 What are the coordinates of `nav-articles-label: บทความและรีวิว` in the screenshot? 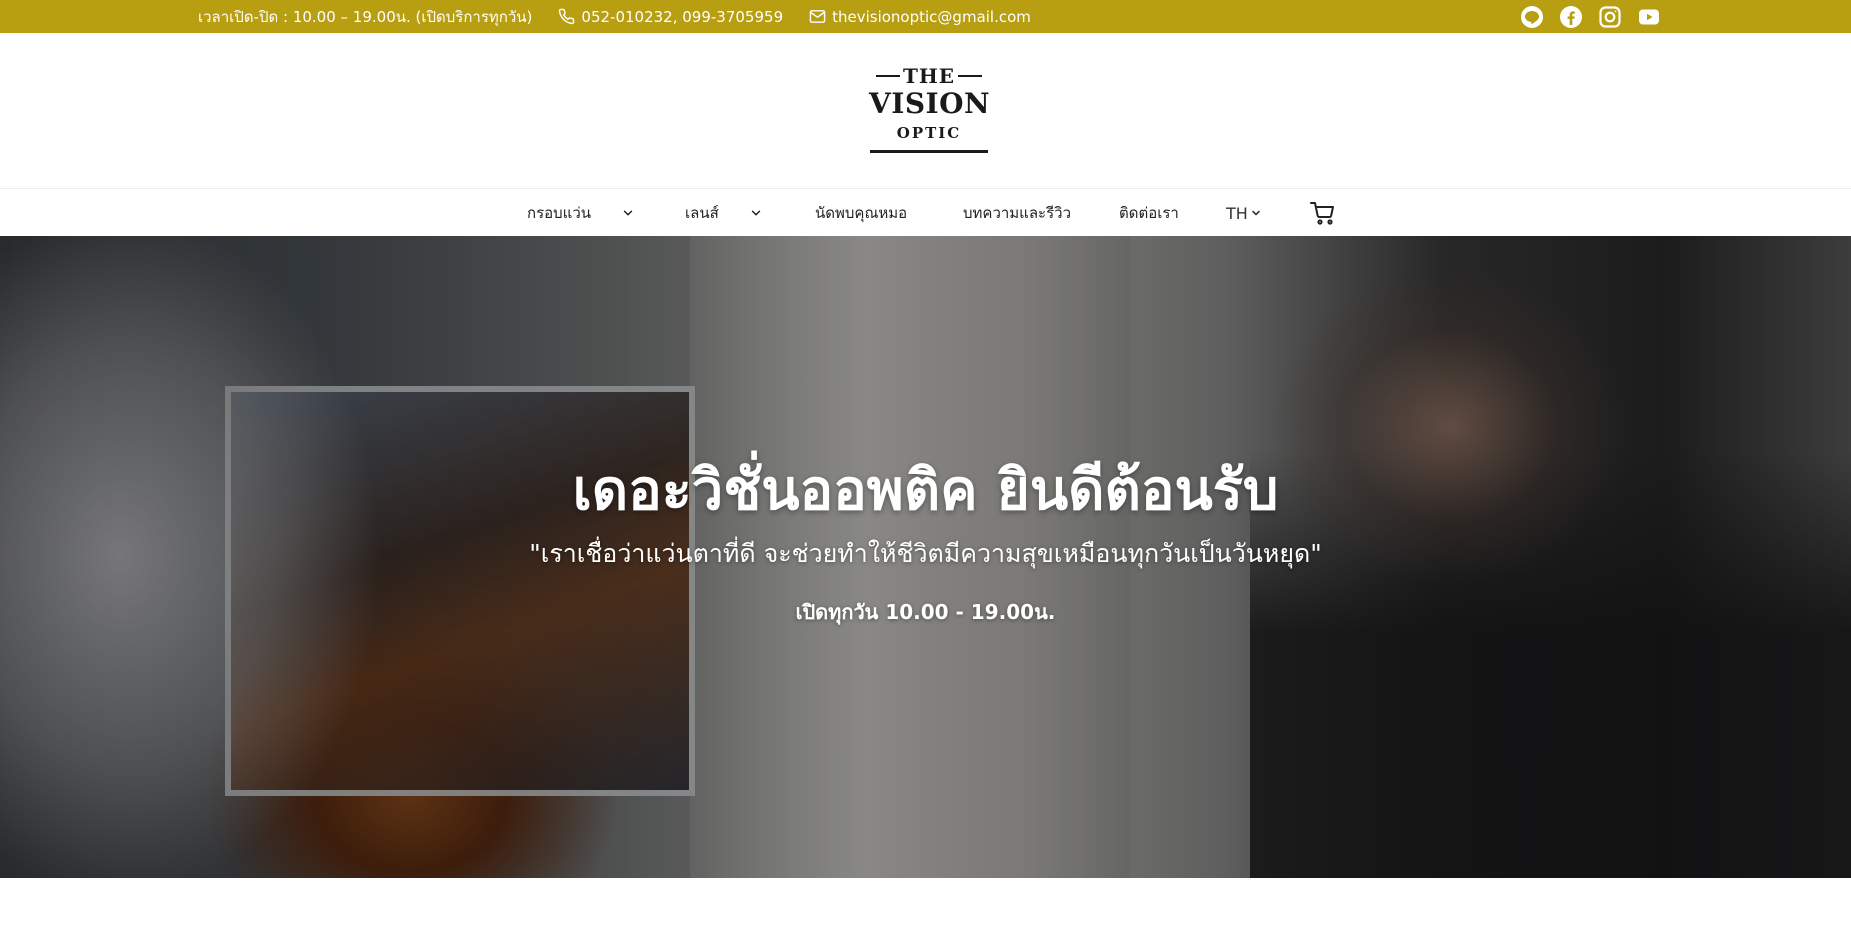 It's located at (1017, 213).